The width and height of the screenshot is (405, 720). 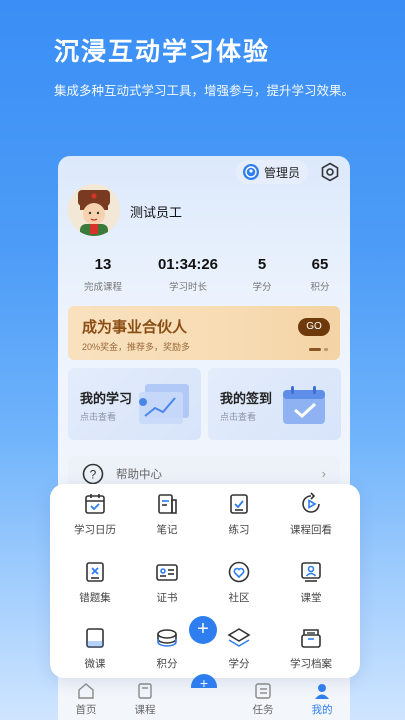 What do you see at coordinates (239, 504) in the screenshot?
I see `practice-icon` at bounding box center [239, 504].